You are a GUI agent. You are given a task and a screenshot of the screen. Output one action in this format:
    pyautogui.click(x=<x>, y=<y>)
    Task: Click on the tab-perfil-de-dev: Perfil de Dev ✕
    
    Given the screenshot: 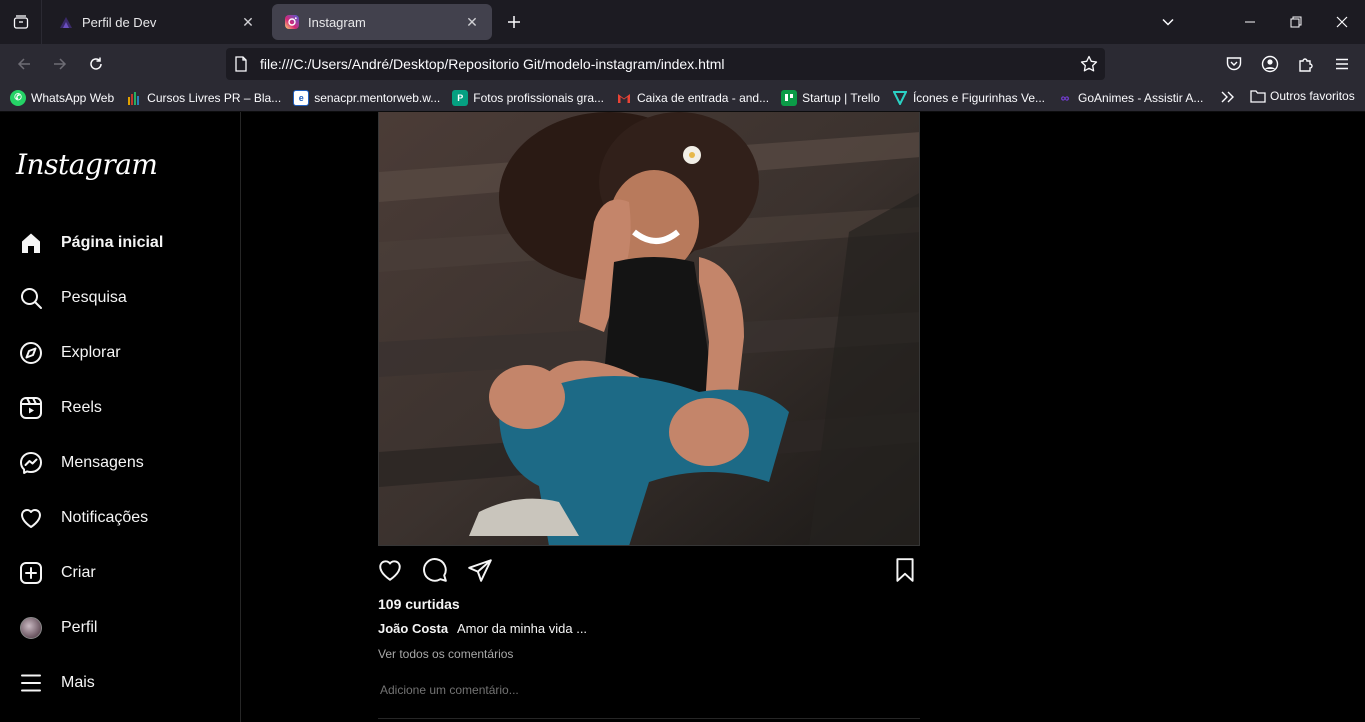 What is the action you would take?
    pyautogui.click(x=157, y=22)
    